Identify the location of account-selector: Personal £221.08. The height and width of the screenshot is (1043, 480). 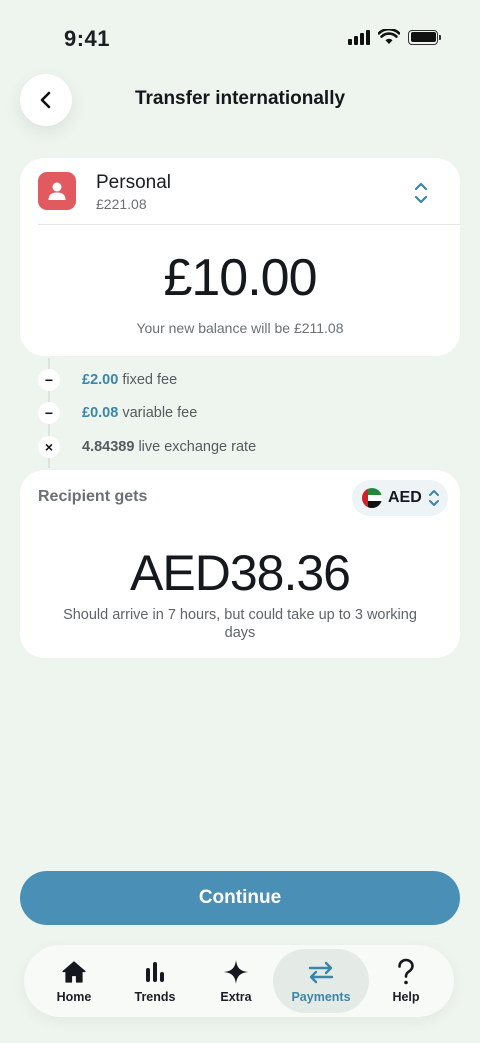
(240, 198).